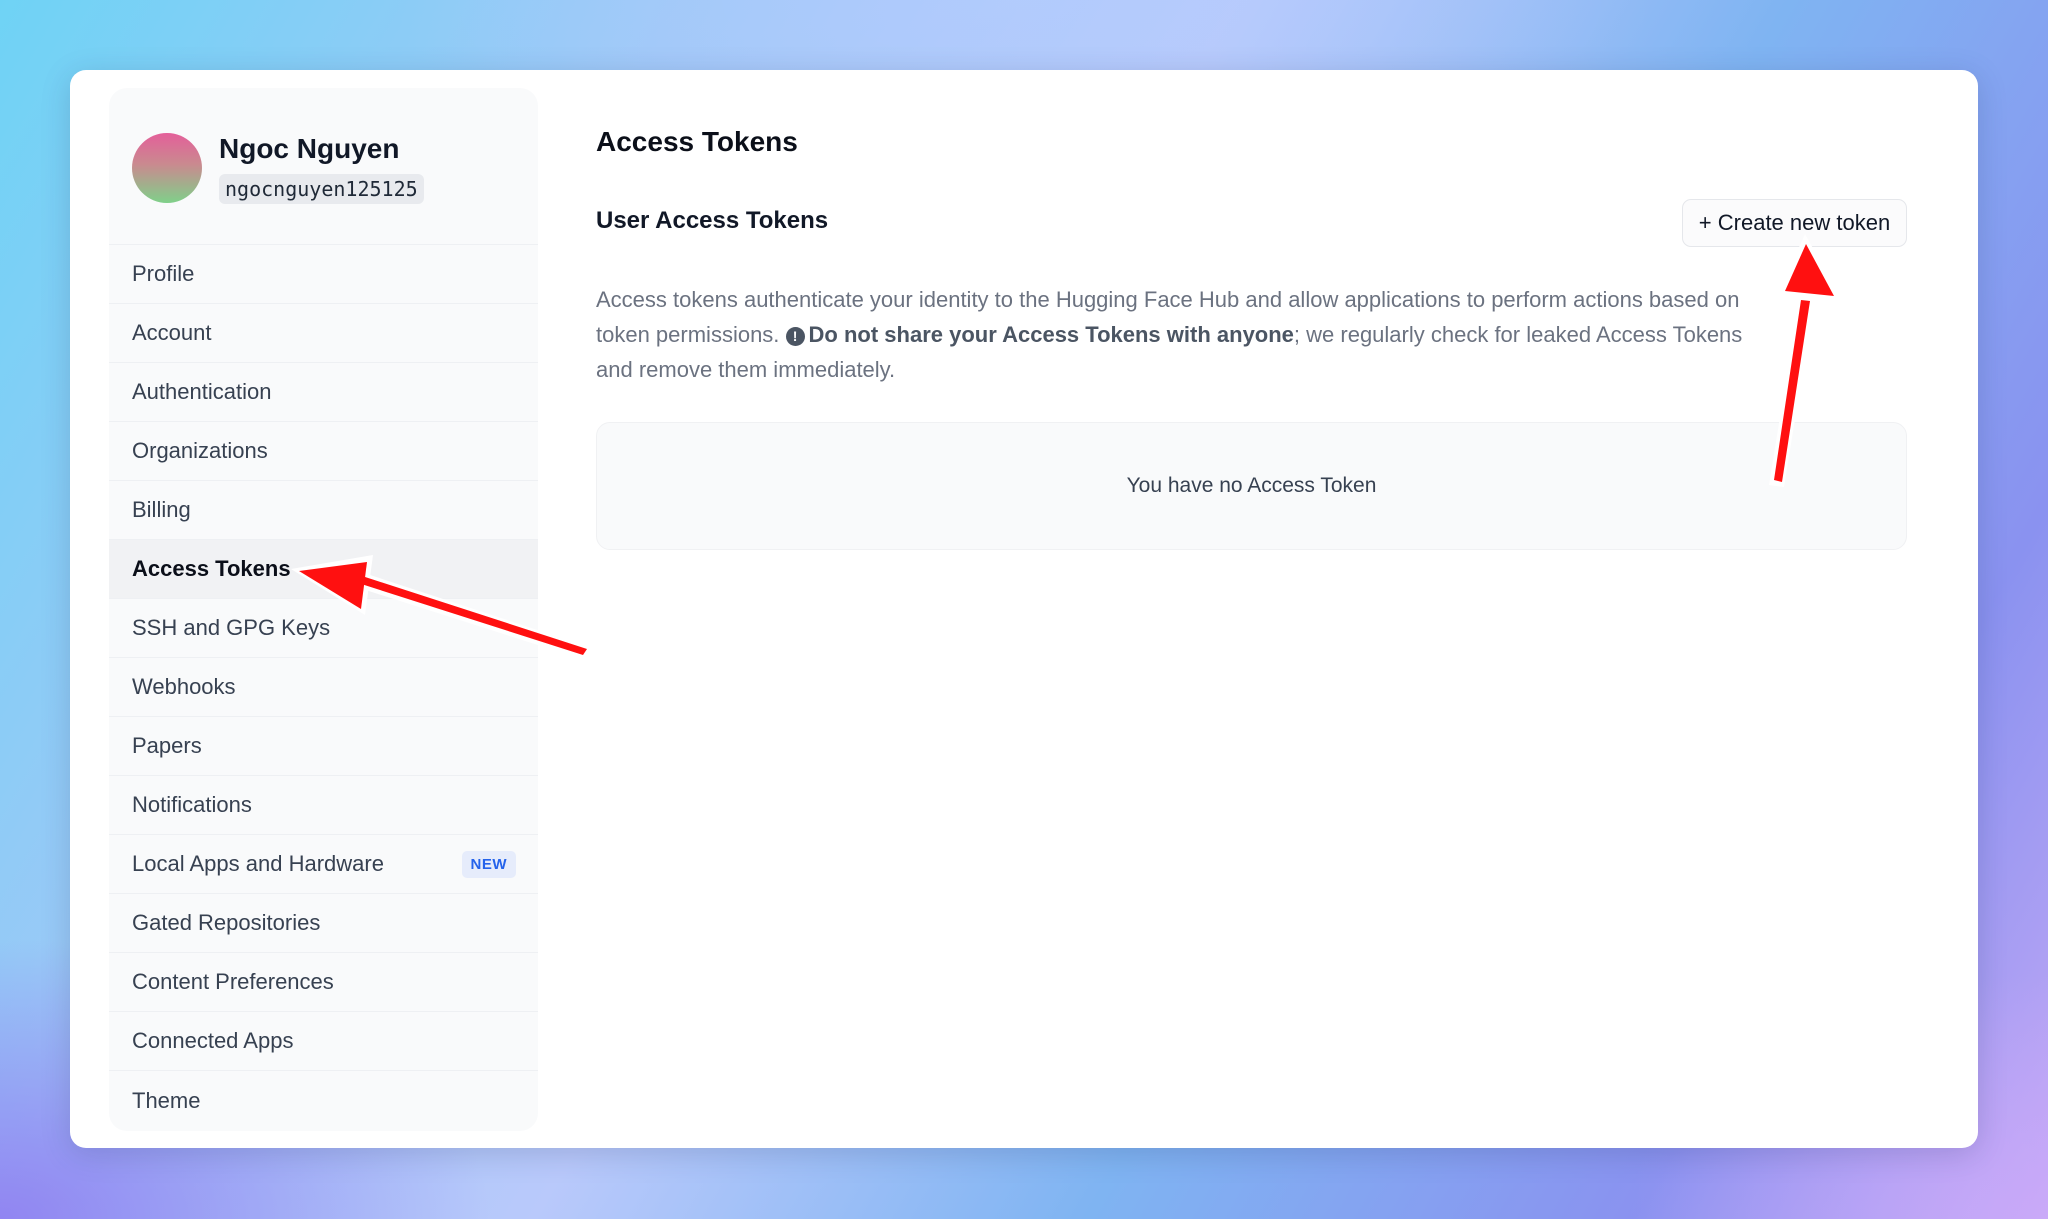  What do you see at coordinates (323, 166) in the screenshot?
I see `profile-header: Ngoc Nguyen ngocnguyen125125` at bounding box center [323, 166].